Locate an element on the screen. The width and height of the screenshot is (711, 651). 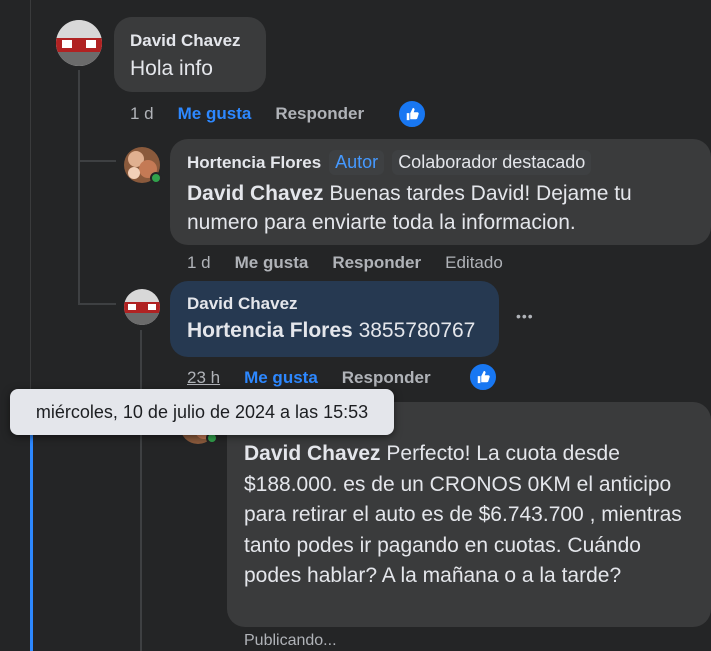
reply-time: 1 d is located at coordinates (199, 263).